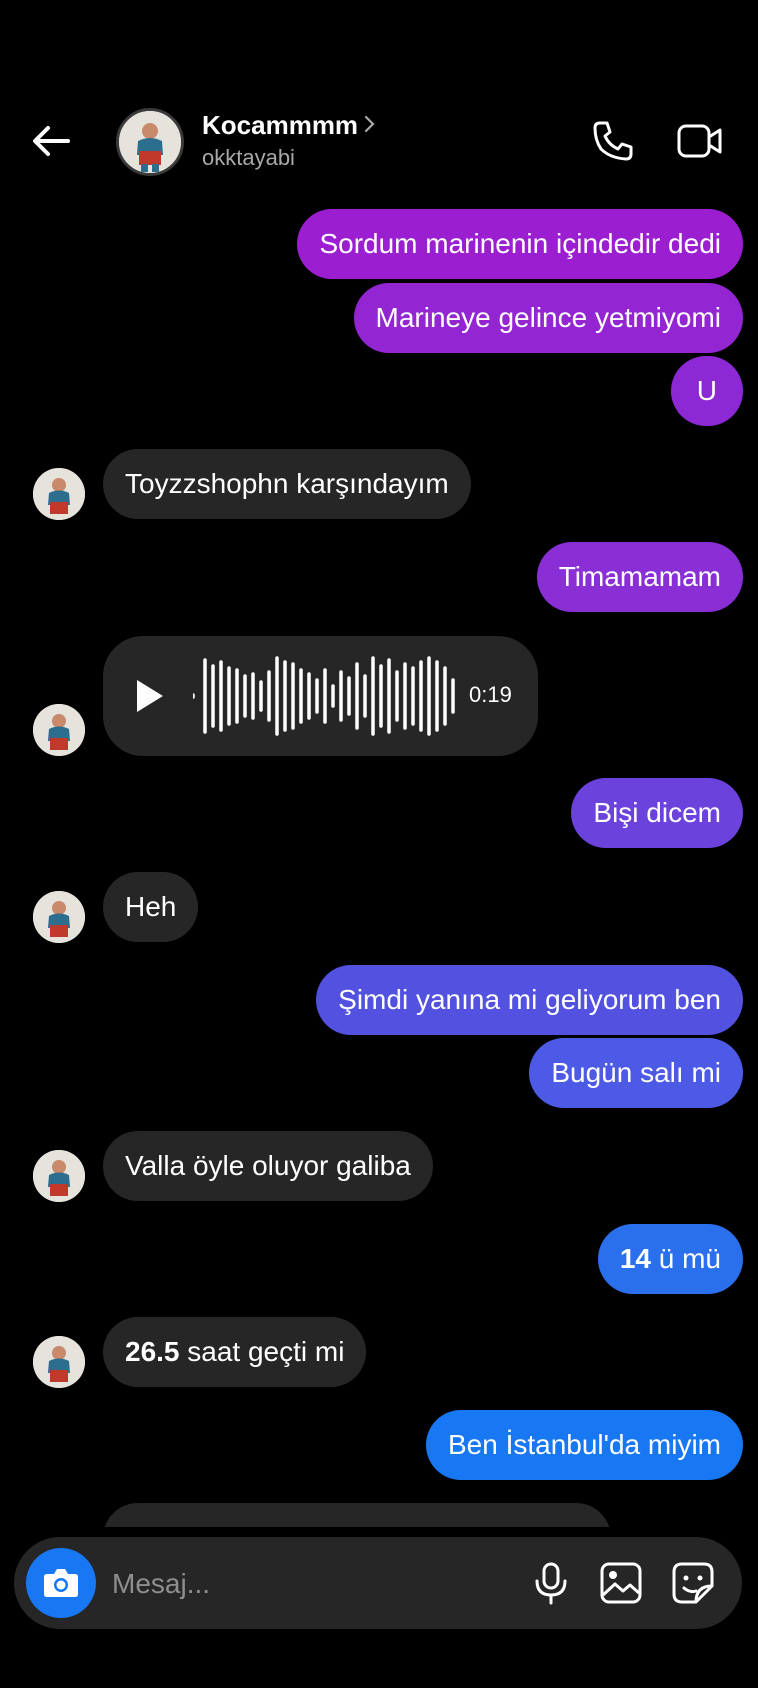 Image resolution: width=758 pixels, height=1688 pixels. What do you see at coordinates (551, 1583) in the screenshot?
I see `microphone-icon` at bounding box center [551, 1583].